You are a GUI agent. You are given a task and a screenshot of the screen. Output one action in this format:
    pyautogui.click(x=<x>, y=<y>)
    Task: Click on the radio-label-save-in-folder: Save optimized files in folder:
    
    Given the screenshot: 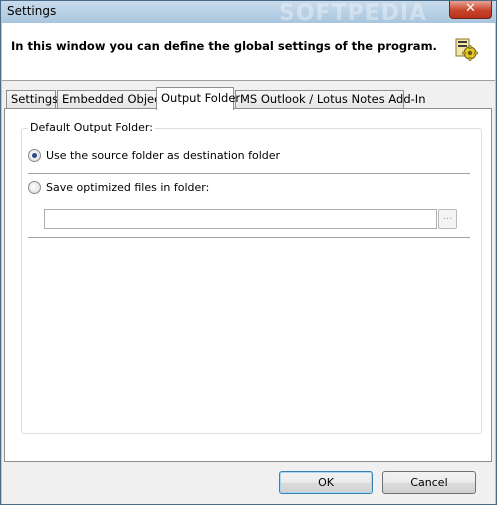 What is the action you would take?
    pyautogui.click(x=128, y=187)
    